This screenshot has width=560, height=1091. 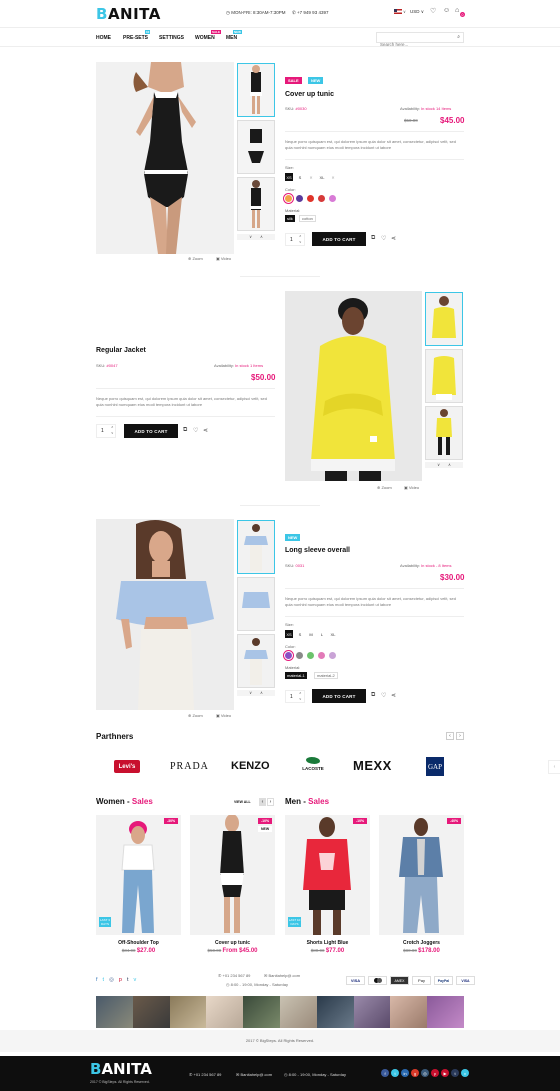 What do you see at coordinates (313, 767) in the screenshot?
I see `partner-logo-lacoste: LACOSTE` at bounding box center [313, 767].